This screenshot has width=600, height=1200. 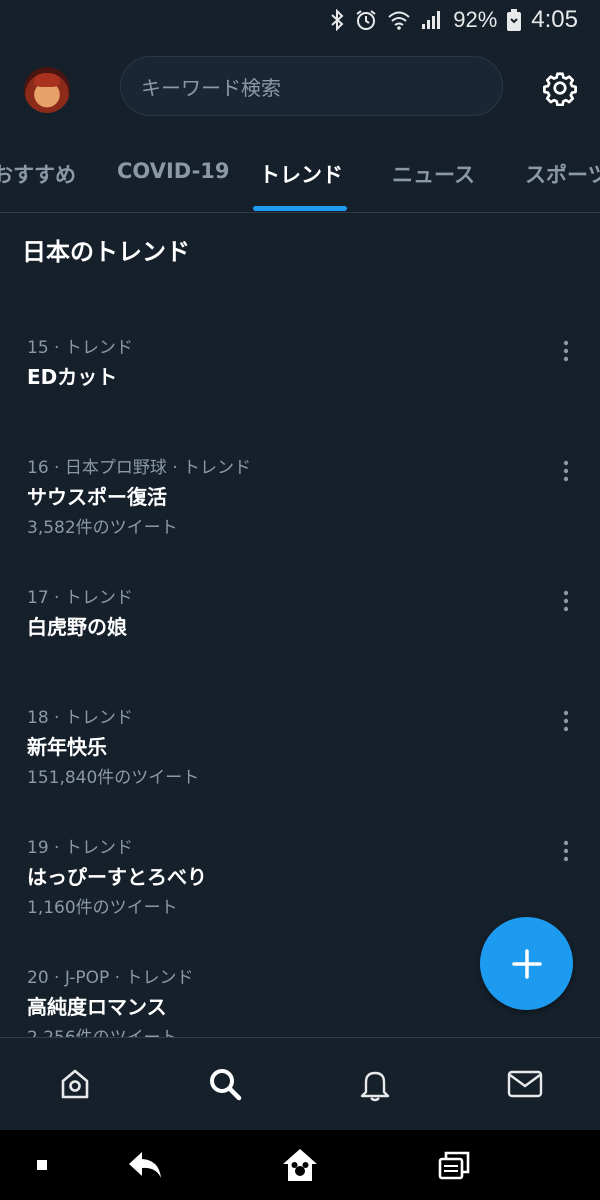 I want to click on tab-recommended: おすすめ, so click(x=38, y=174).